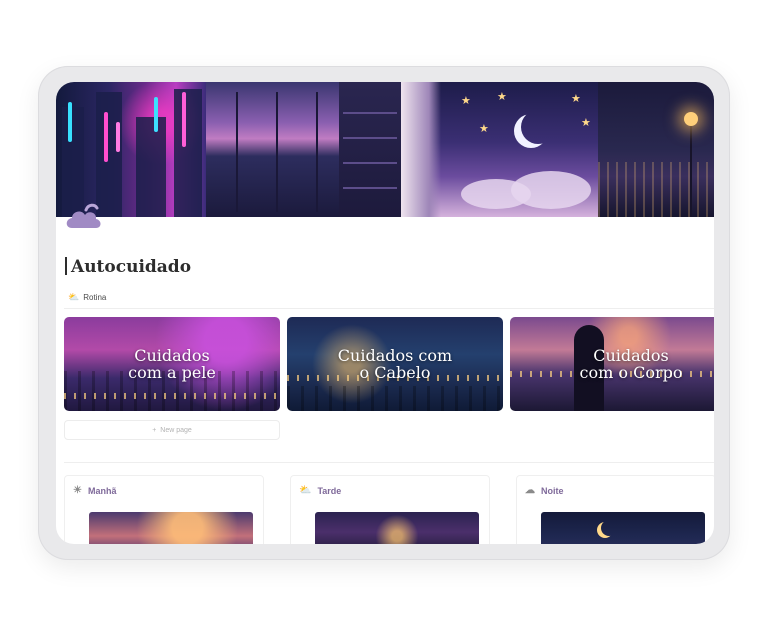 This screenshot has height=629, width=768. I want to click on column-label: Noite, so click(552, 490).